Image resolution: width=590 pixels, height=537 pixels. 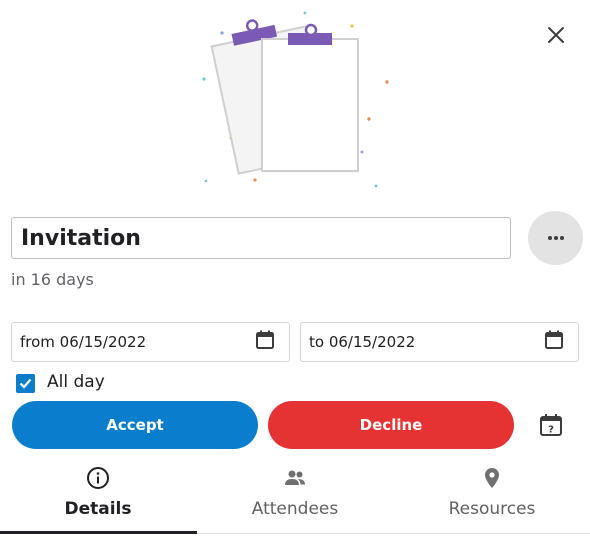 What do you see at coordinates (393, 533) in the screenshot?
I see `tab-divider` at bounding box center [393, 533].